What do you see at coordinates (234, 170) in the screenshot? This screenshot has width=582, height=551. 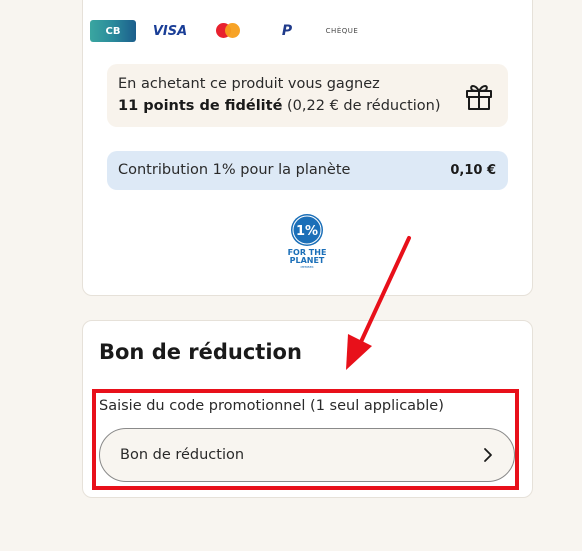 I see `contribution-label: Contribution 1% pour la planète` at bounding box center [234, 170].